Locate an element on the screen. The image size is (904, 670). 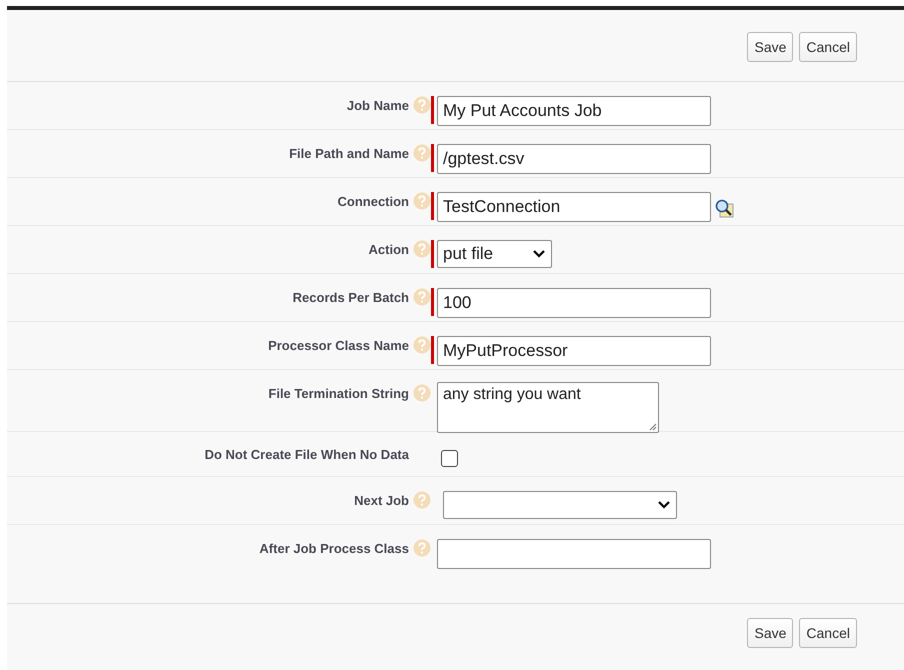
dropdown is located at coordinates (560, 505).